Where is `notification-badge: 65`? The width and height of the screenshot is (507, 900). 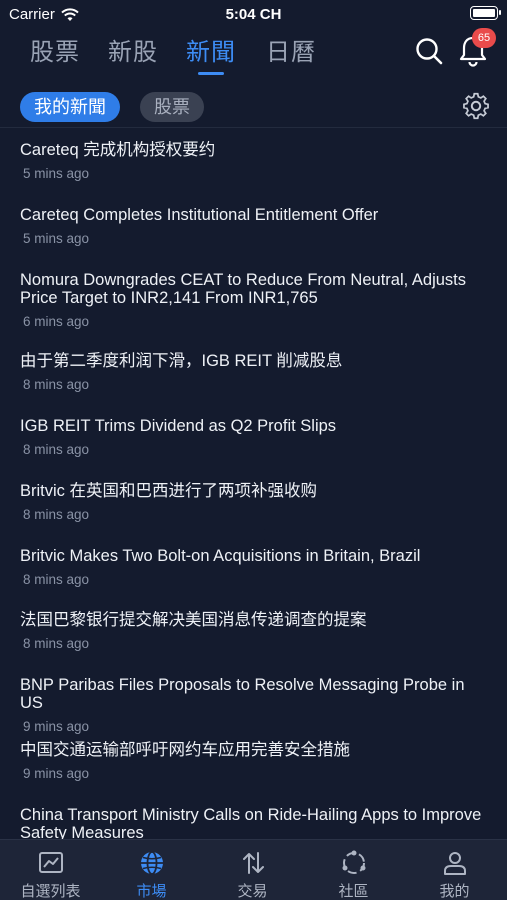 notification-badge: 65 is located at coordinates (484, 38).